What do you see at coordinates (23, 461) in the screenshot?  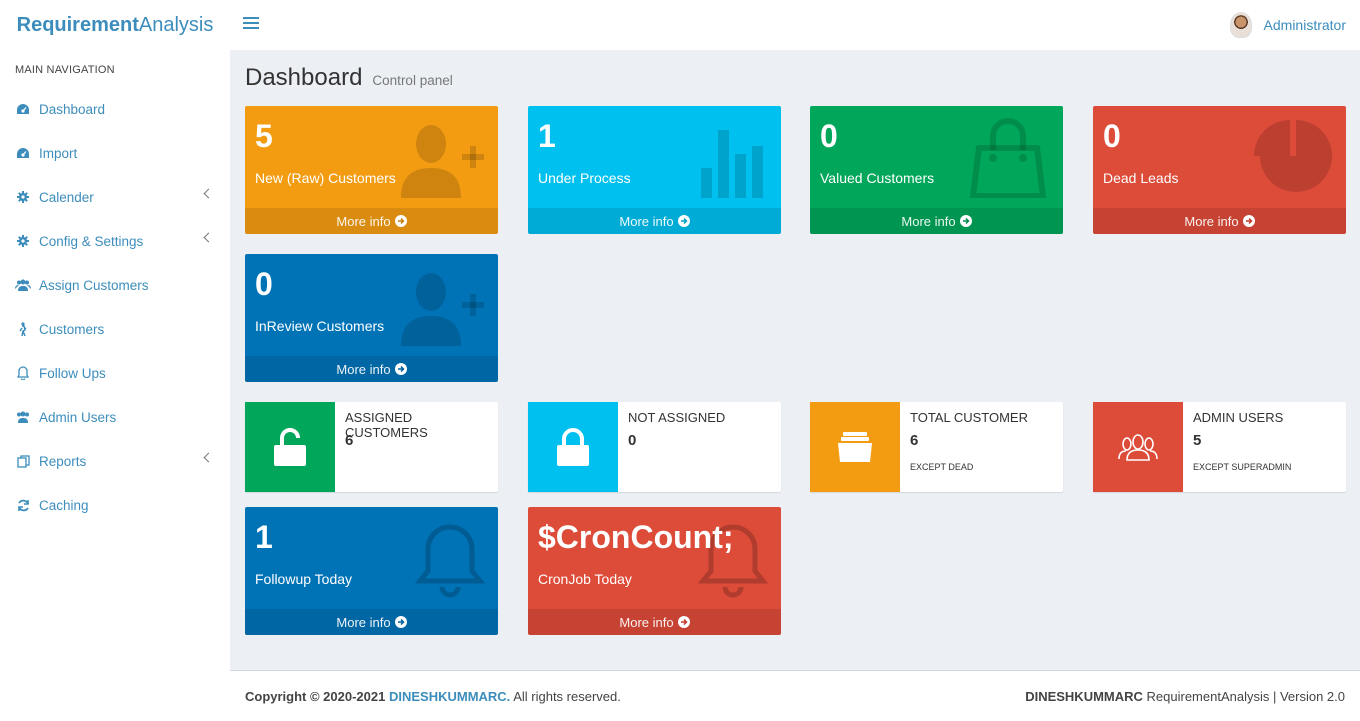 I see `copy-icon` at bounding box center [23, 461].